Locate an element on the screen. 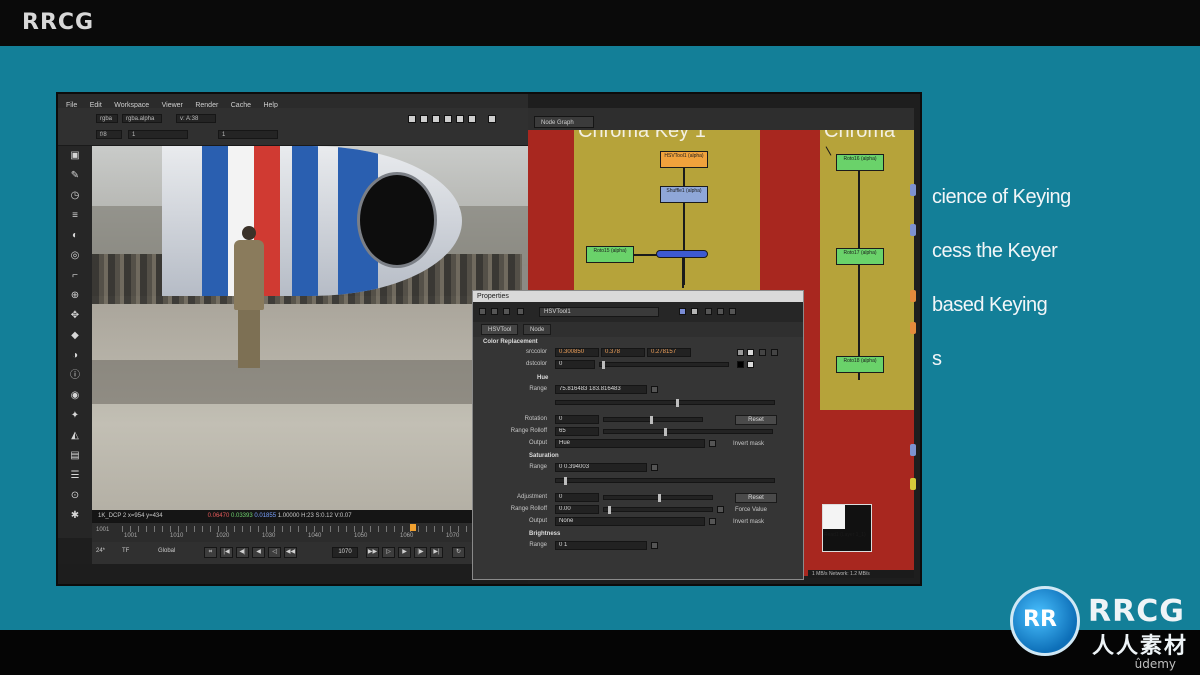  loop-icon: ↻ is located at coordinates (458, 552).